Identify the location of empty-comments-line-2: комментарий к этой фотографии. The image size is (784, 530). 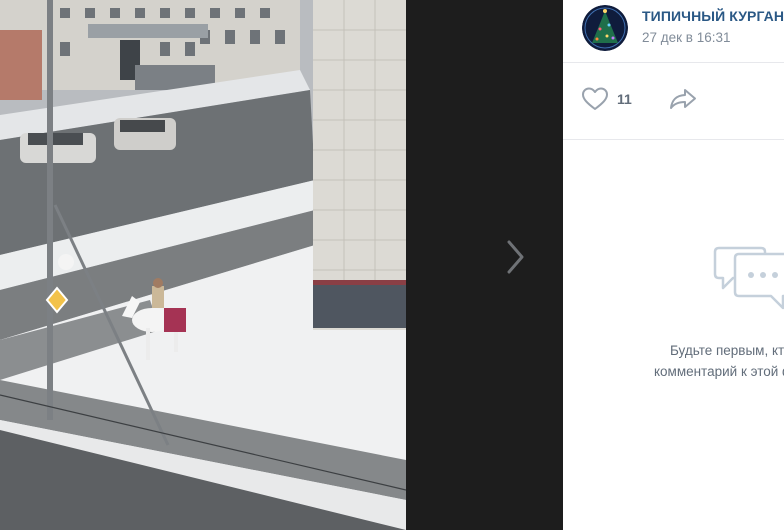
(718, 371).